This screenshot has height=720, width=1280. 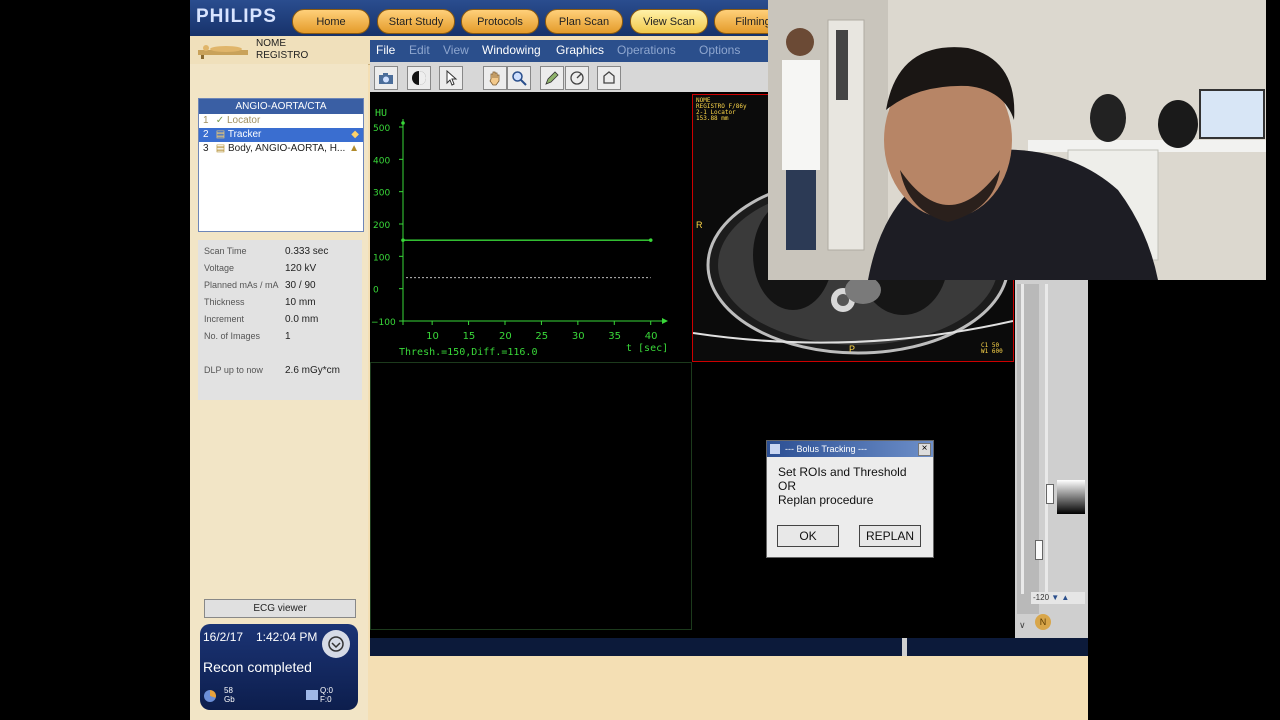 What do you see at coordinates (511, 50) in the screenshot?
I see `menu-windowing: Windowing` at bounding box center [511, 50].